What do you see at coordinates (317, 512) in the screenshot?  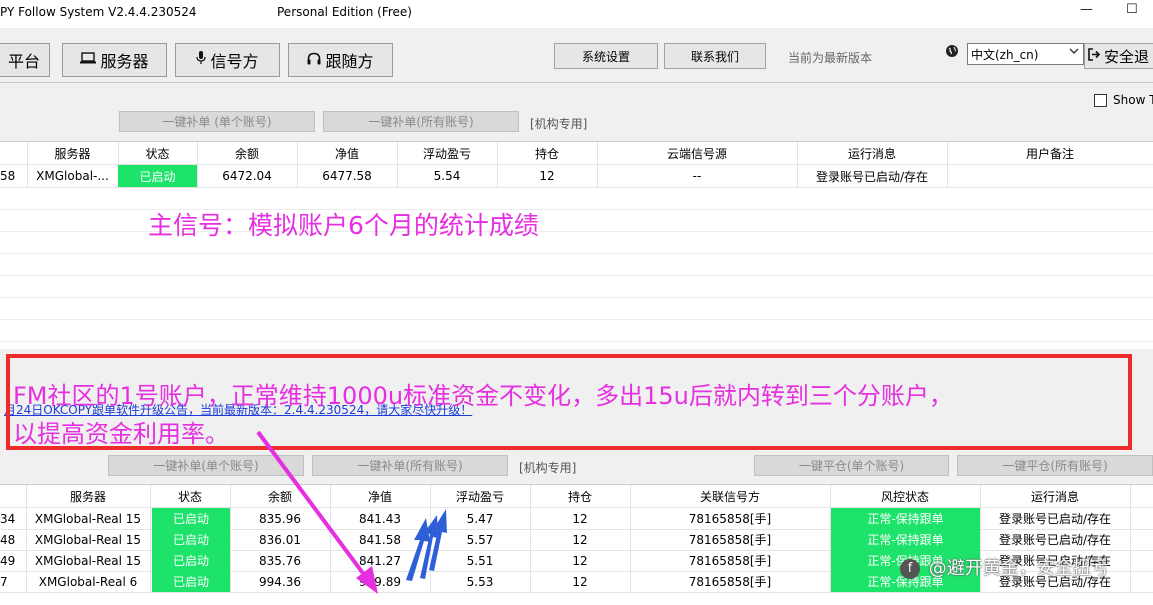 I see `magenta-arrow-icon` at bounding box center [317, 512].